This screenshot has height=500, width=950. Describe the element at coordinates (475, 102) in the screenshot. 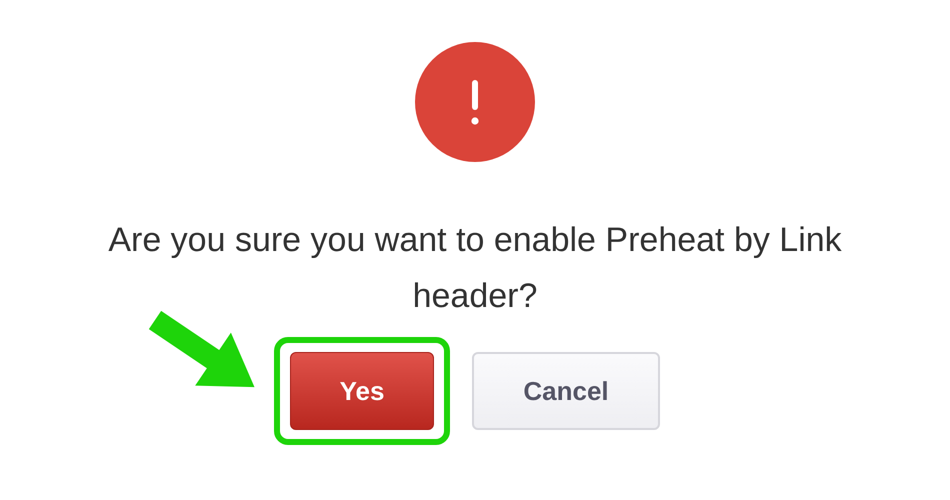

I see `warning-icon` at that location.